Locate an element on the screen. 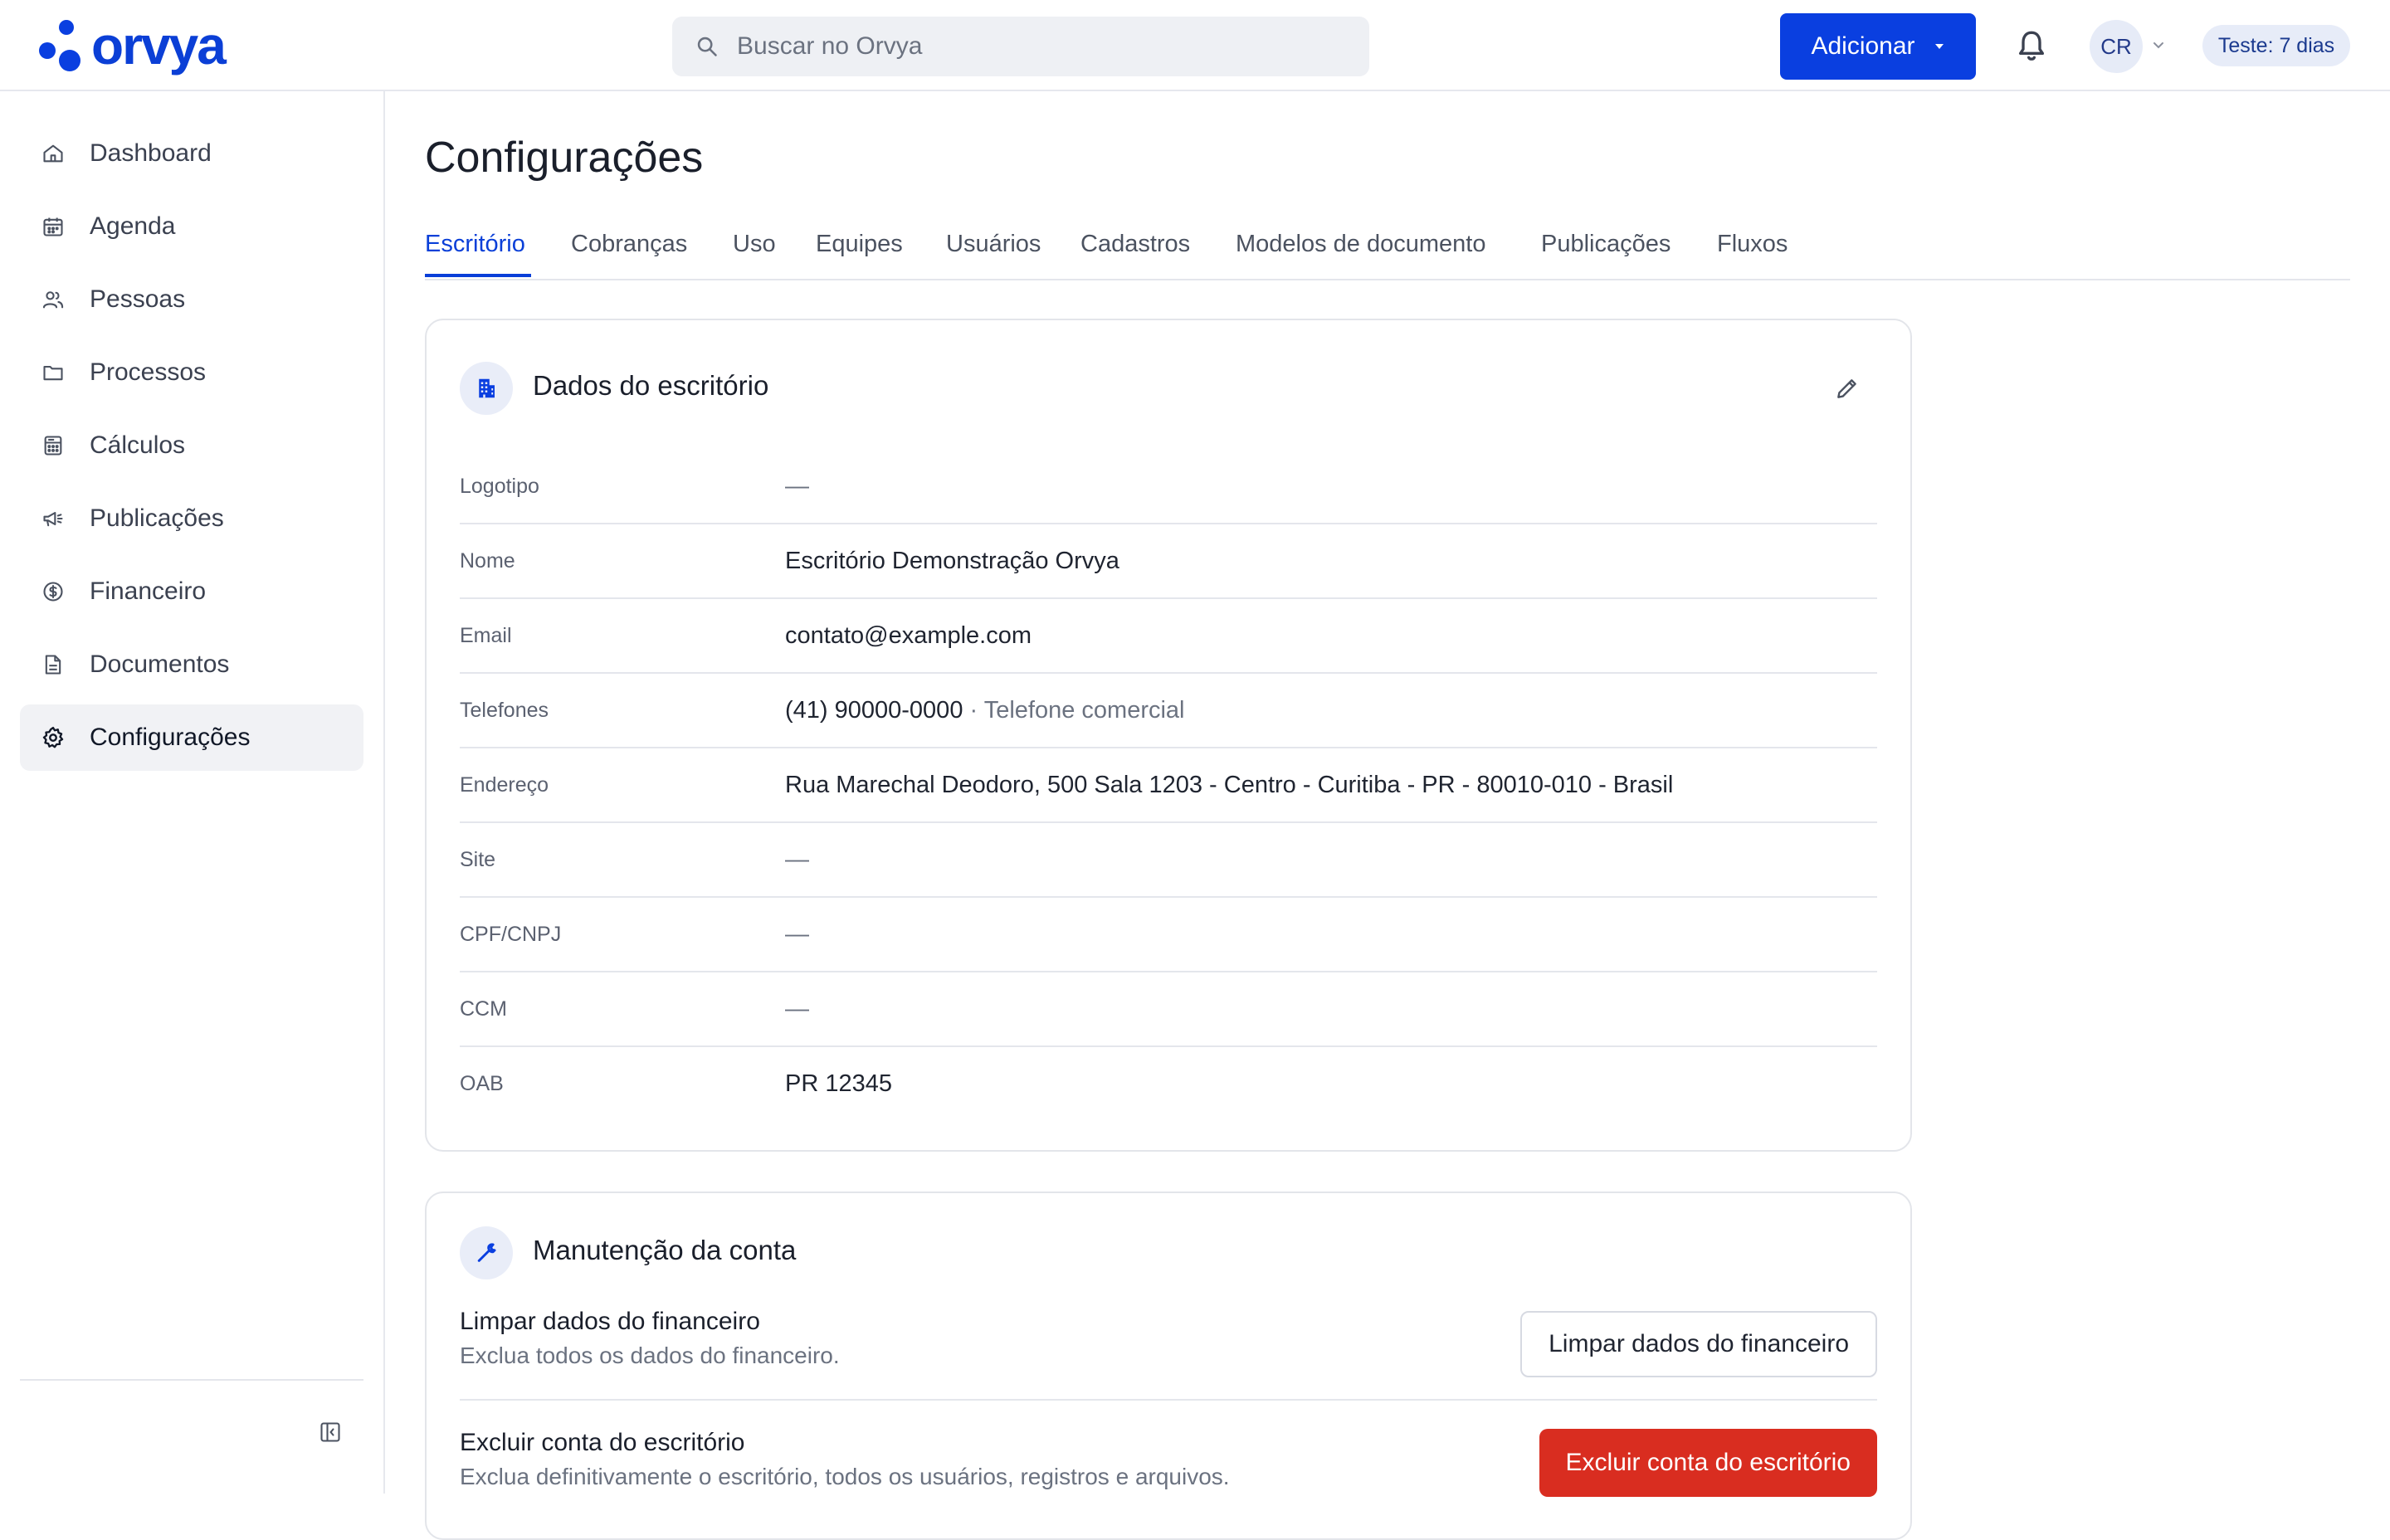 This screenshot has width=2390, height=1540. bell-icon is located at coordinates (2032, 46).